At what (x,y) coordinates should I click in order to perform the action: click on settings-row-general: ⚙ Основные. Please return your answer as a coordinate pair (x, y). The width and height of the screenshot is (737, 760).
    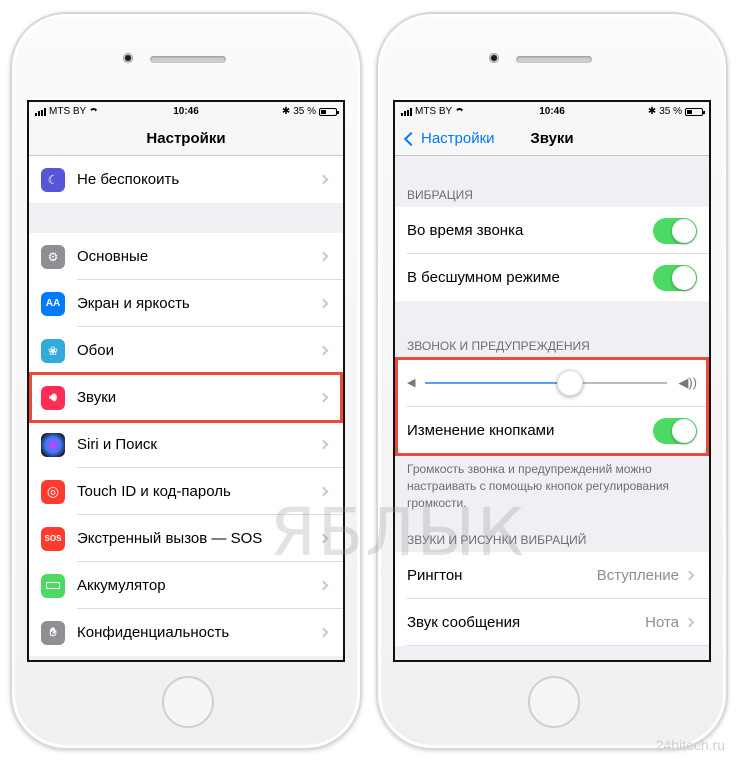
    Looking at the image, I should click on (186, 256).